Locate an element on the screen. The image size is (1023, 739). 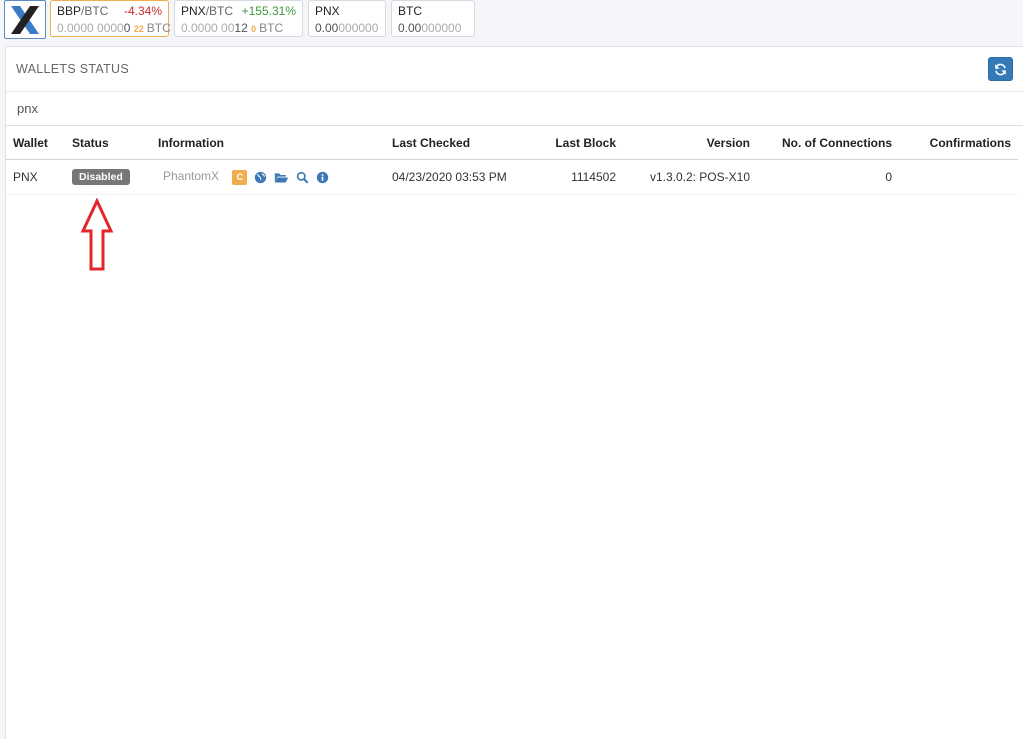
ticker-pnx-btc: PNX/BTC +155.31% 0.0000 0012 0 BTC is located at coordinates (238, 18).